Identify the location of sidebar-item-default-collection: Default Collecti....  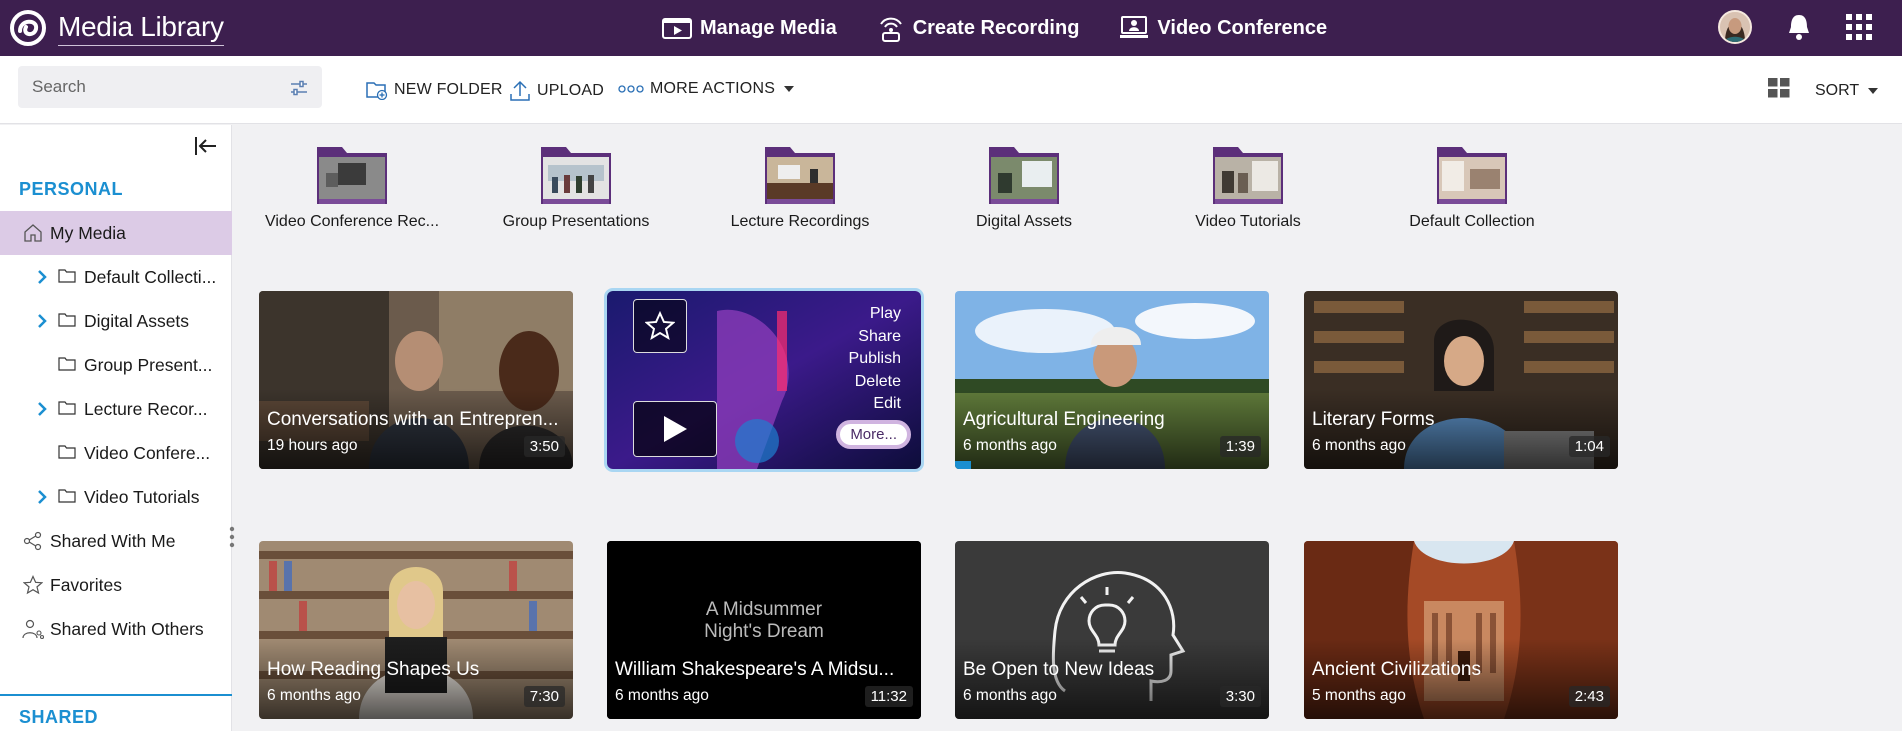
(116, 277).